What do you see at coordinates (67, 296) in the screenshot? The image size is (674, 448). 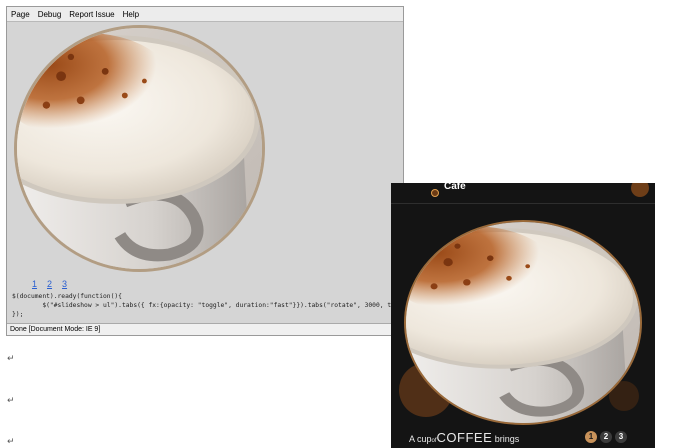 I see `code-line: $(document).ready(function(){` at bounding box center [67, 296].